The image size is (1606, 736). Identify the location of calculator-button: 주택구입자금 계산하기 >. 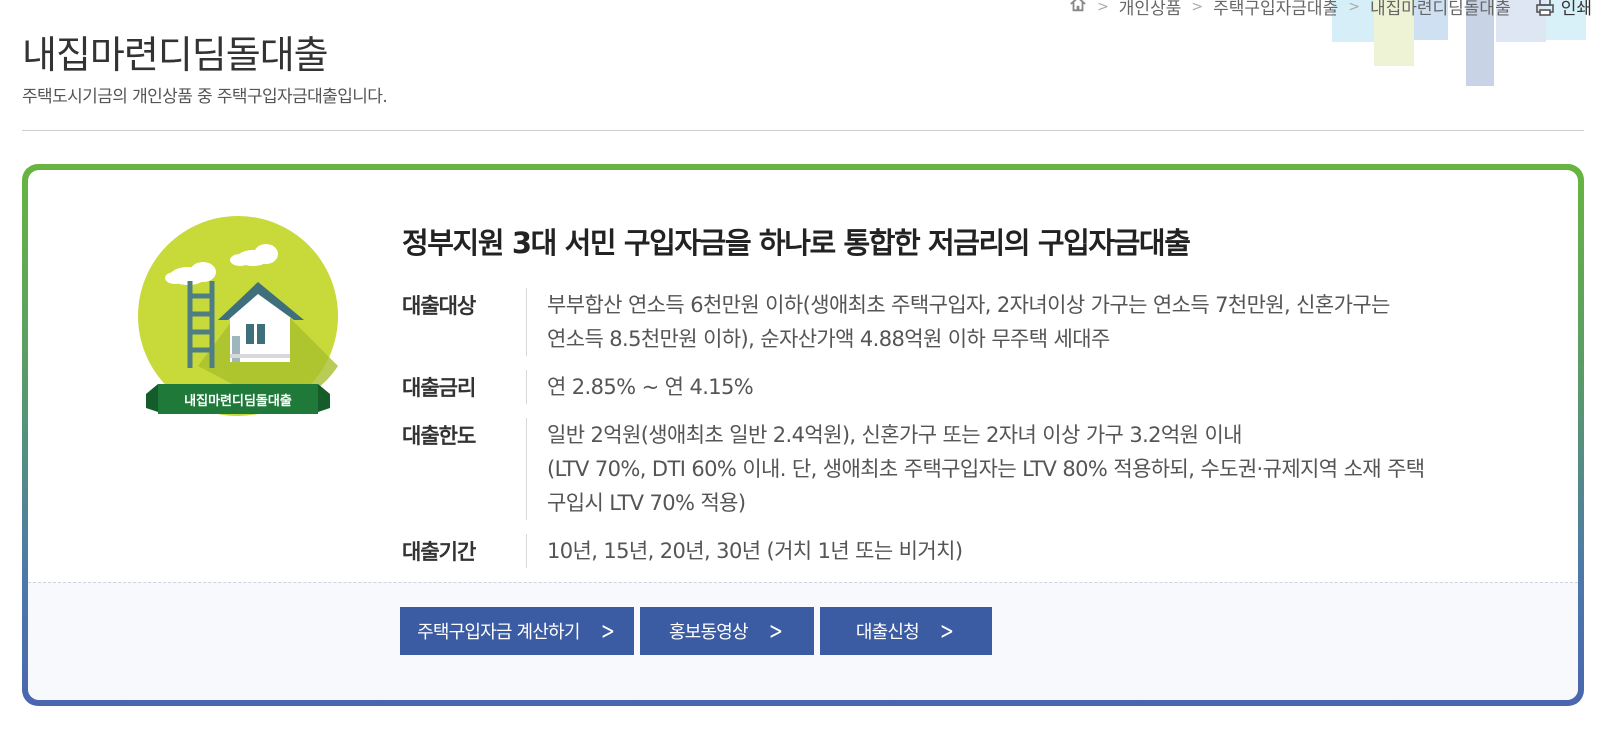
(517, 631).